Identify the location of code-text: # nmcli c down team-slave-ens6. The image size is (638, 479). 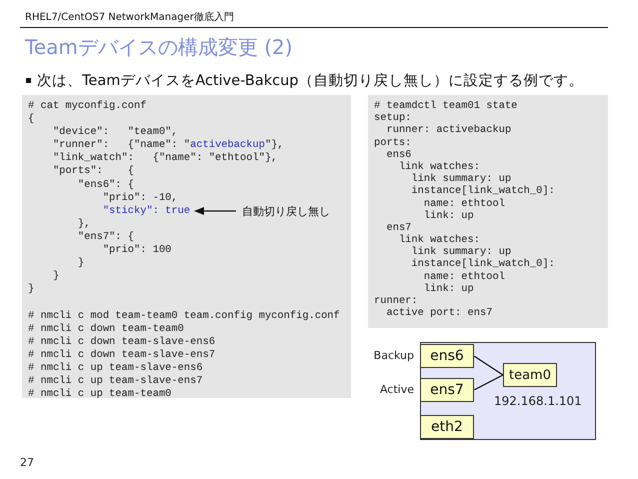
(122, 342).